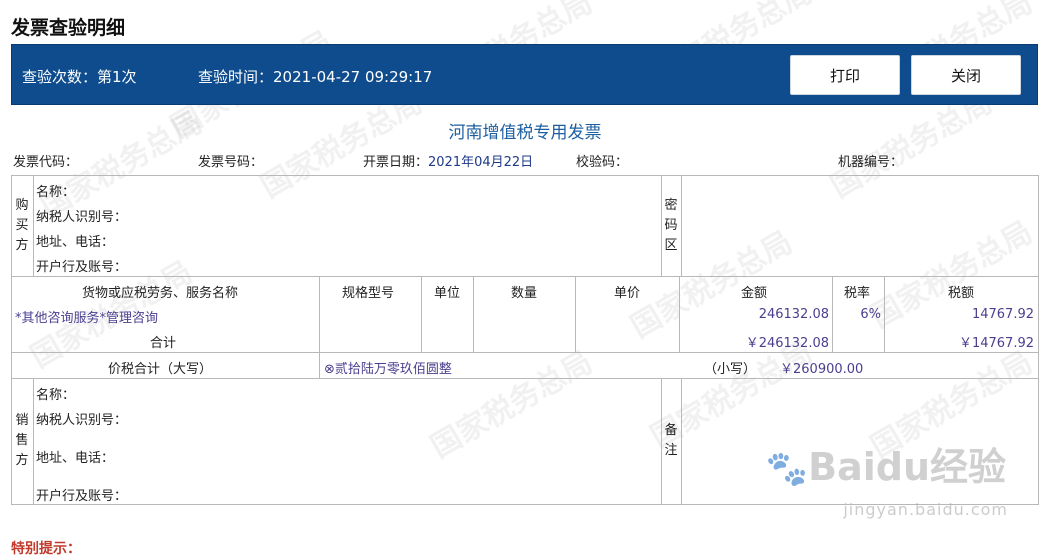 Image resolution: width=1064 pixels, height=558 pixels. Describe the element at coordinates (857, 293) in the screenshot. I see `header-tax-rate: 税率` at that location.